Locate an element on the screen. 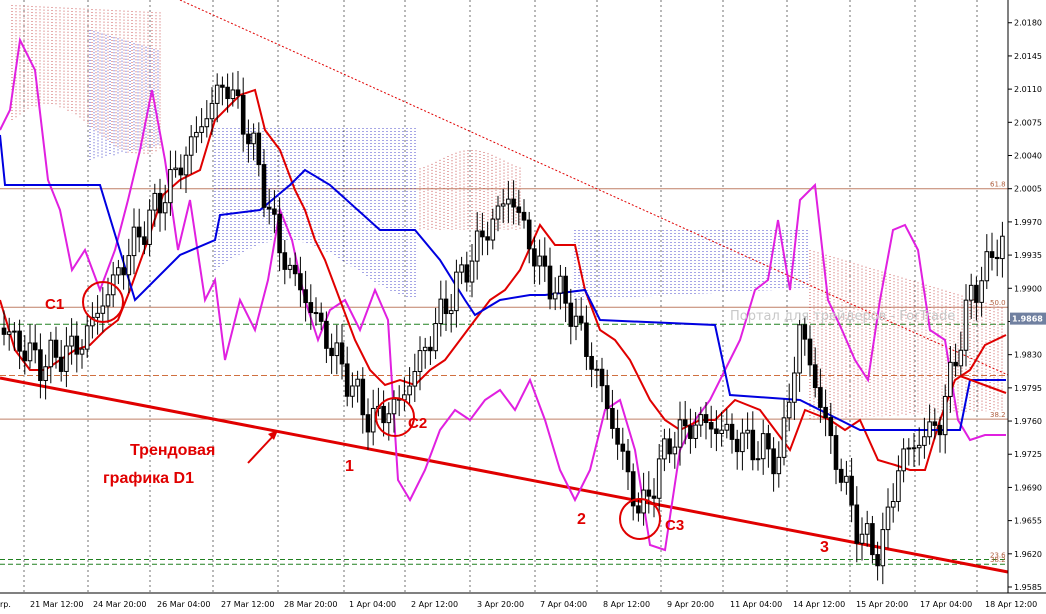 The width and height of the screenshot is (1046, 614). x-tick-label: 17 Apr 04:00 is located at coordinates (946, 604).